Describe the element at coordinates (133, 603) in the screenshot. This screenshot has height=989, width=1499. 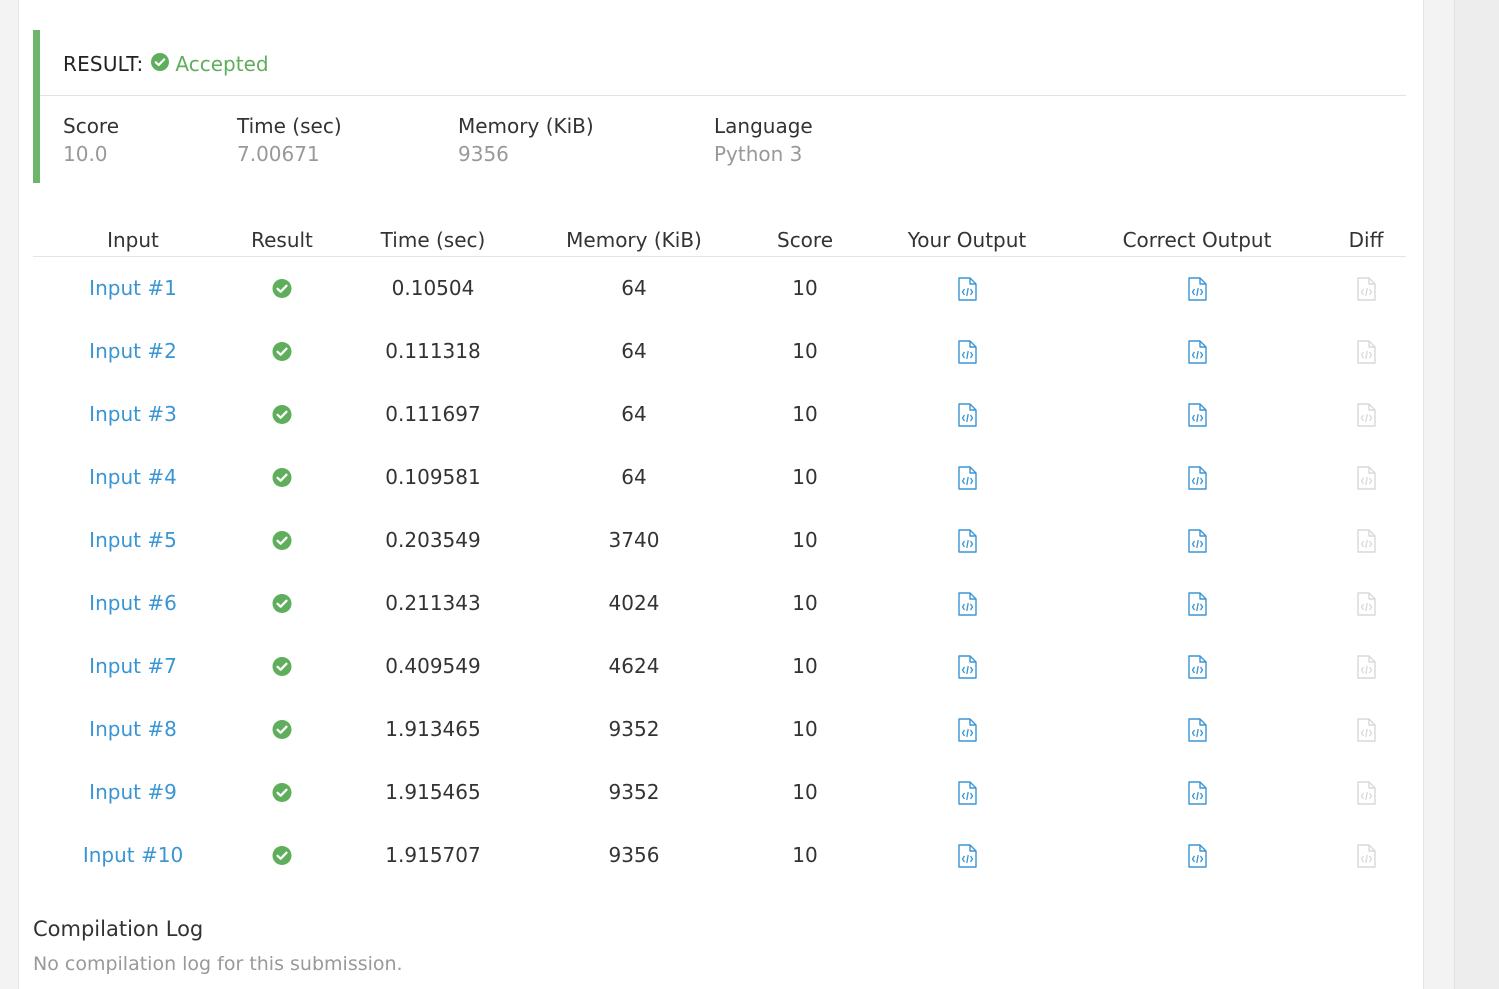
I see `input-link: Input #6` at that location.